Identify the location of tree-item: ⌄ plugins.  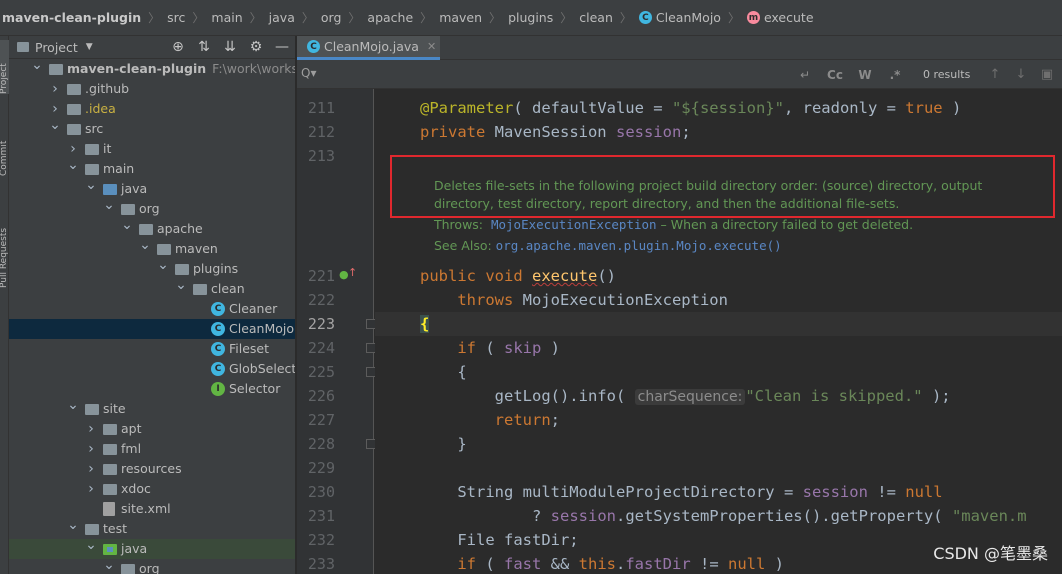
(152, 268).